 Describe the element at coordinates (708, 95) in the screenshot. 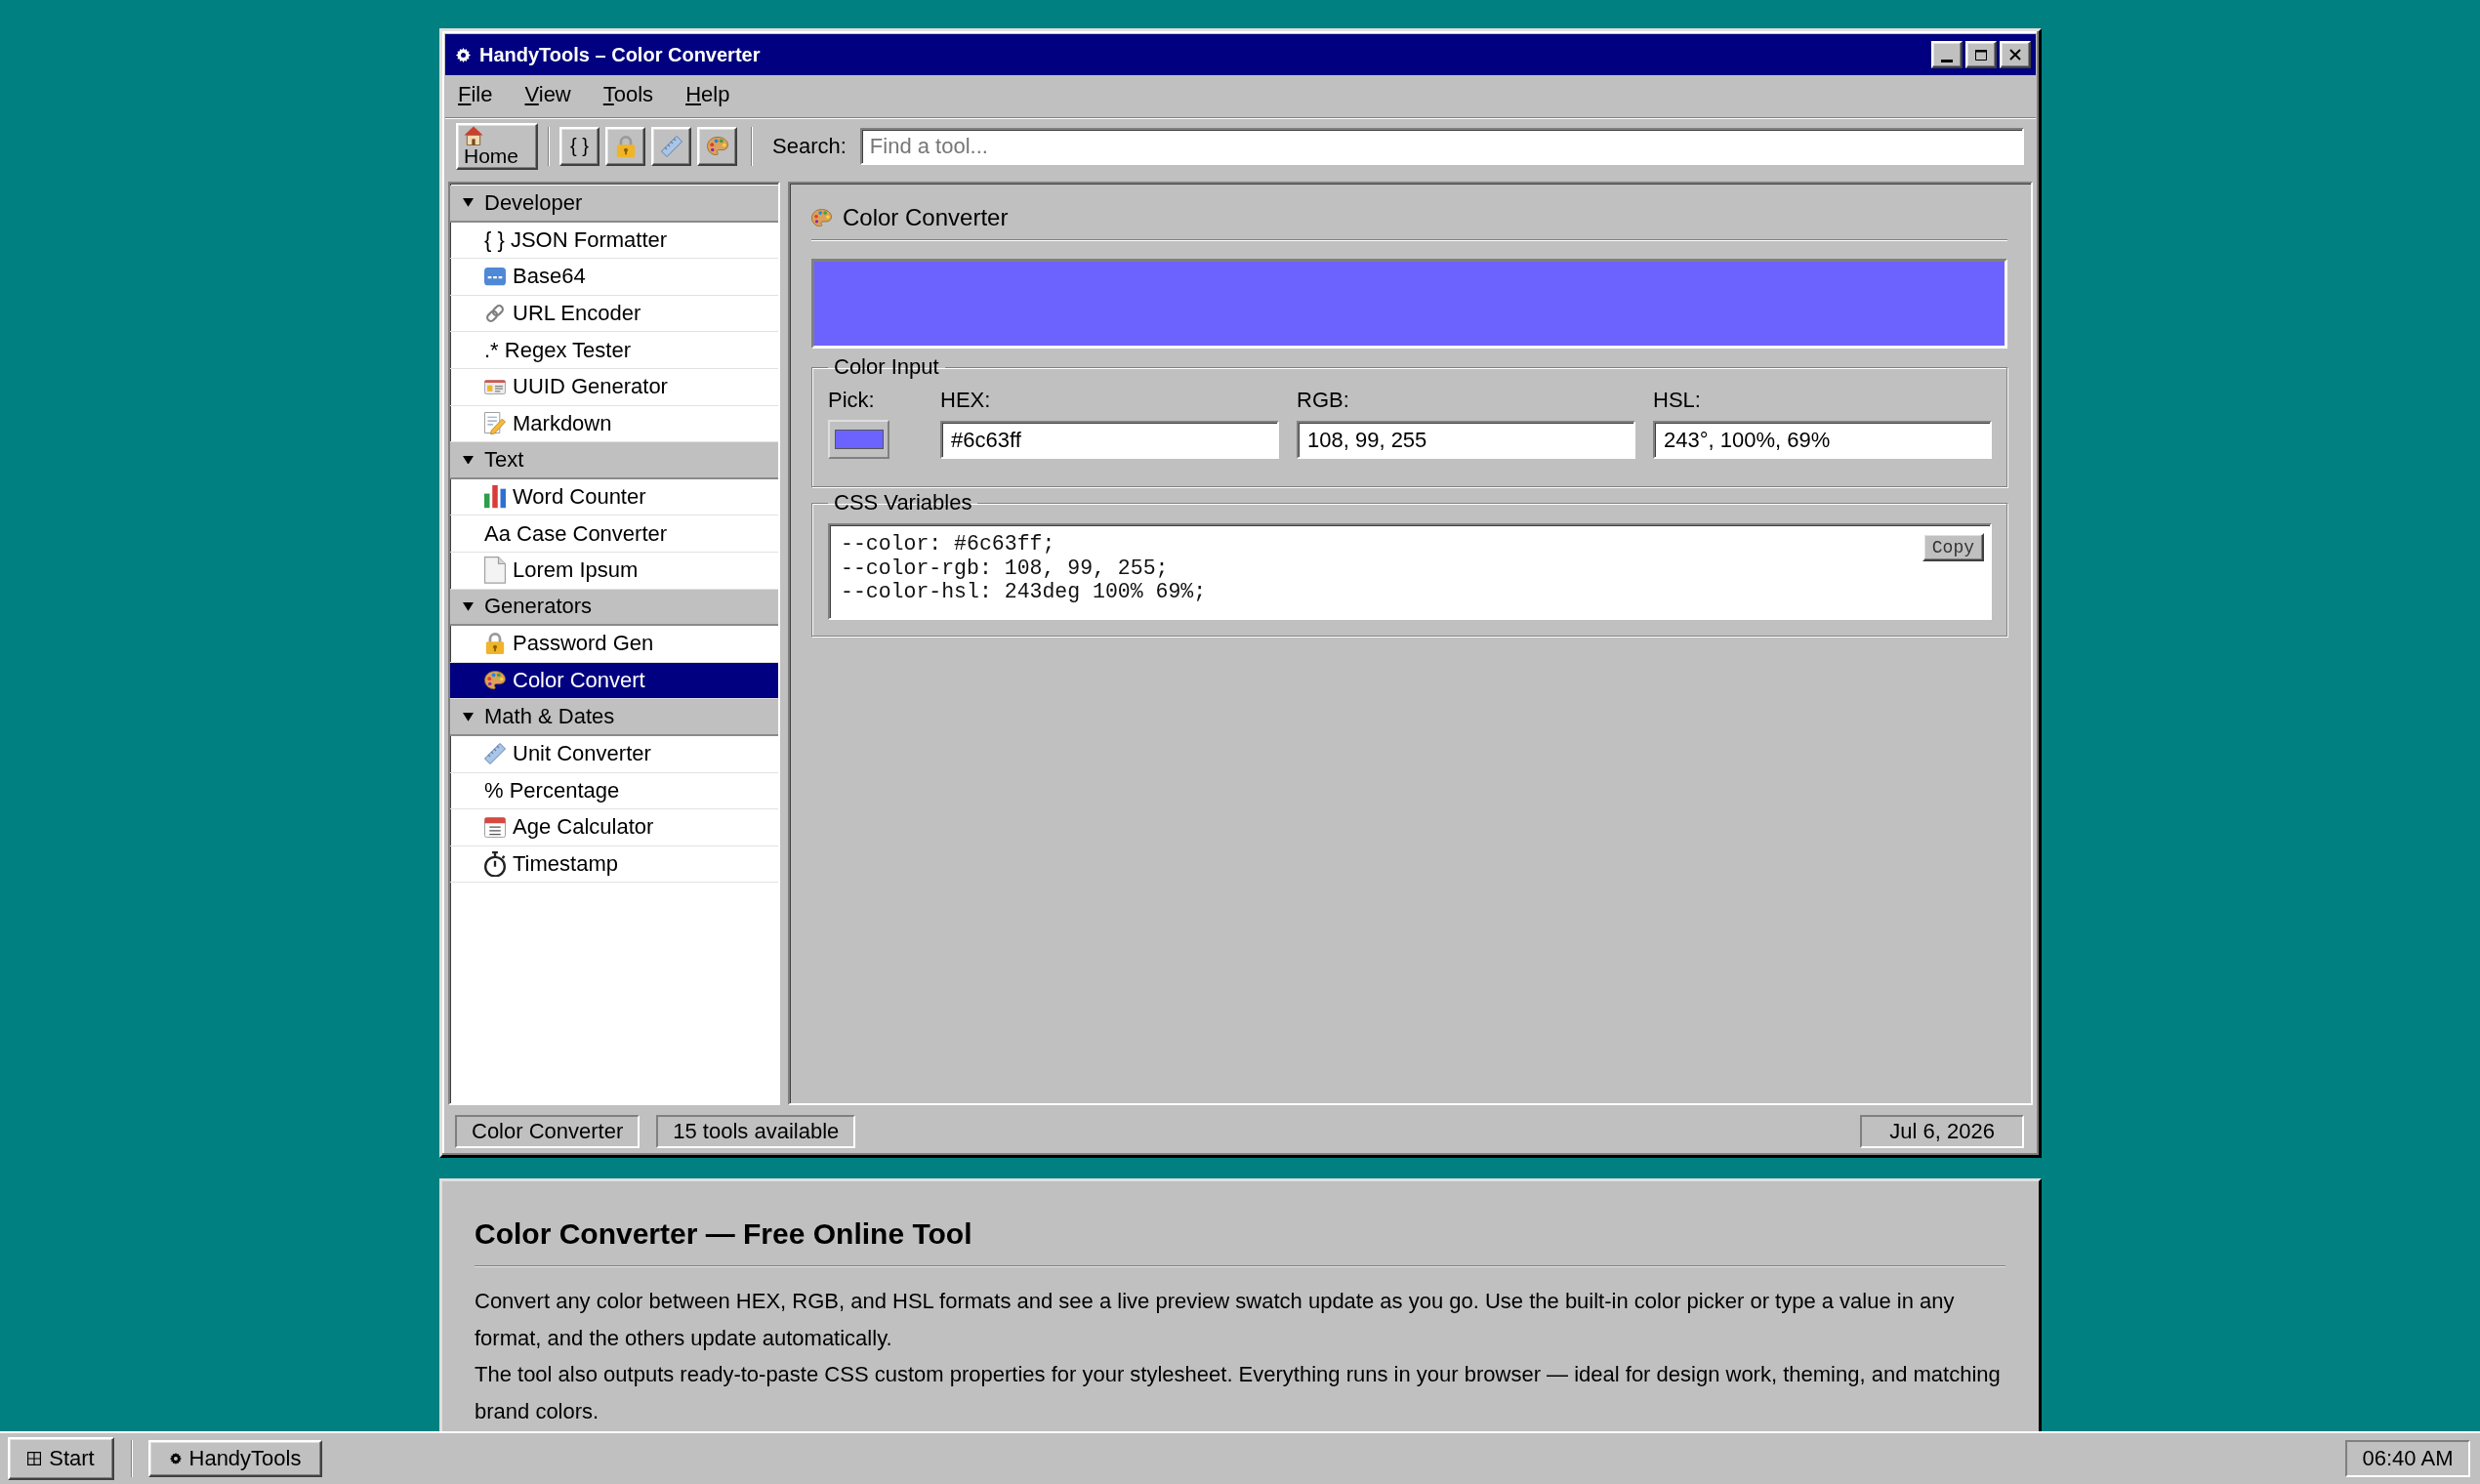

I see `menu-item: Help` at that location.